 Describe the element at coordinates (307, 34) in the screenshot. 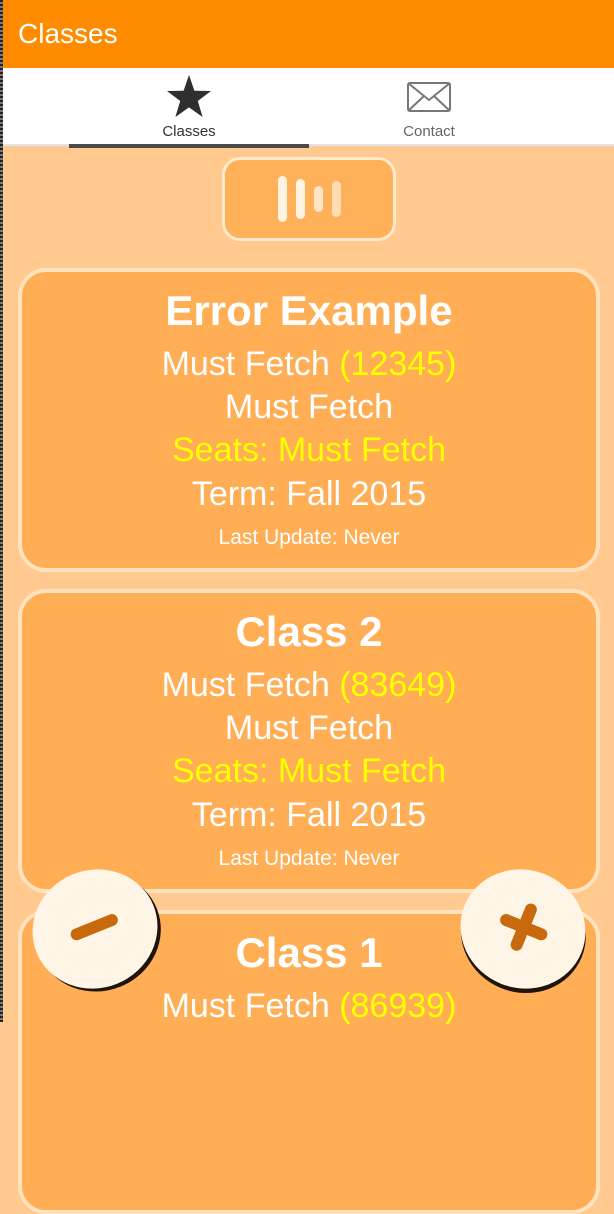

I see `app-bar: Classes` at that location.